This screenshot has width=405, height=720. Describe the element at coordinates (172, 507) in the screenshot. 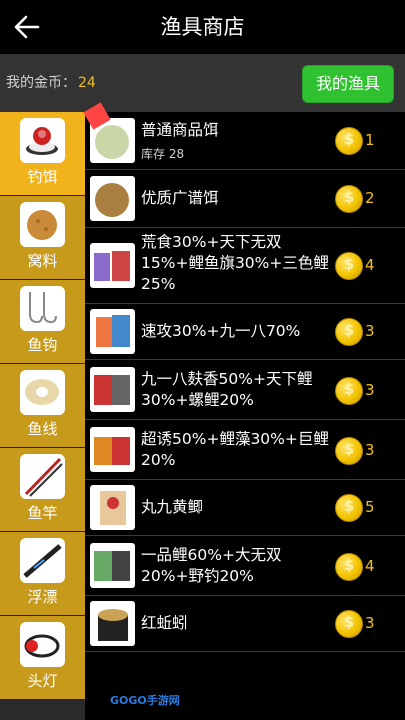

I see `product-name: 丸九黄鲫` at that location.